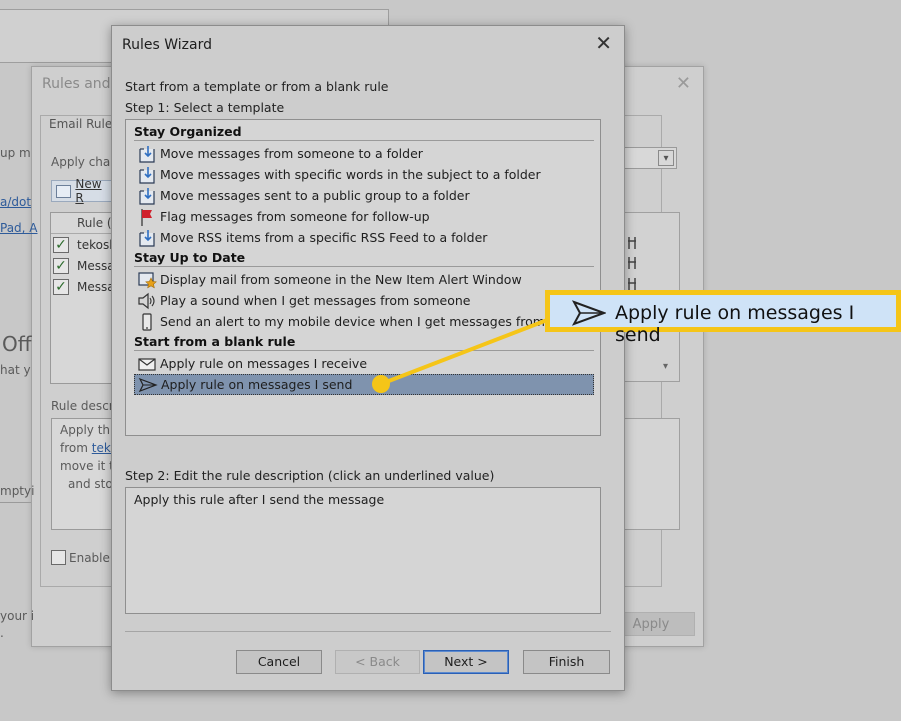 The height and width of the screenshot is (721, 901). I want to click on speaker-icon, so click(147, 300).